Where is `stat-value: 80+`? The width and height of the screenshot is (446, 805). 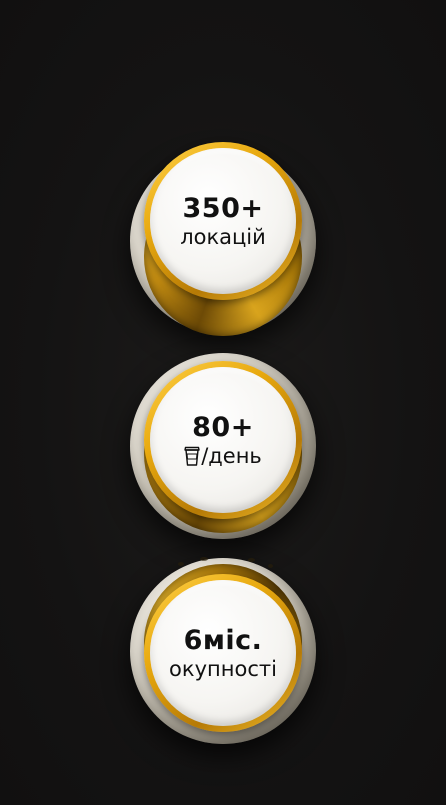 stat-value: 80+ is located at coordinates (223, 427).